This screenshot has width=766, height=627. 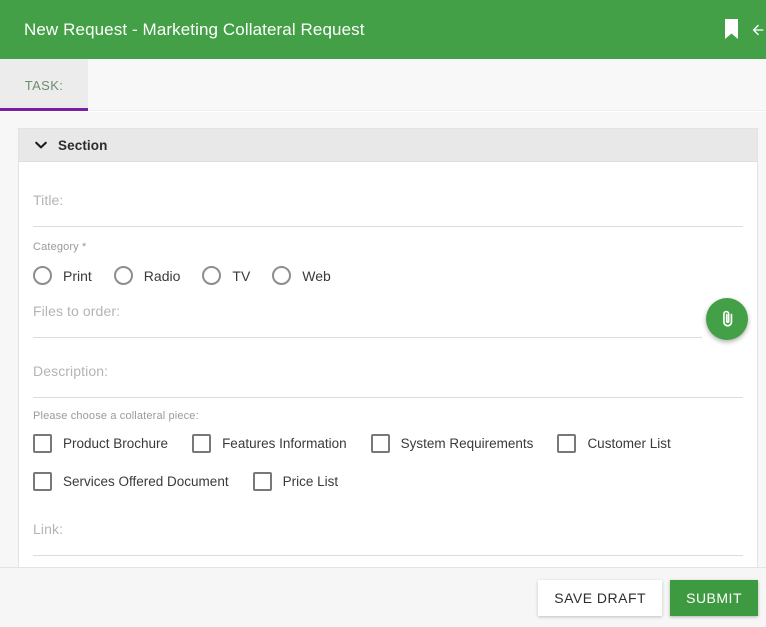 I want to click on collateral-row-2: Services Offered Document Price List, so click(x=388, y=481).